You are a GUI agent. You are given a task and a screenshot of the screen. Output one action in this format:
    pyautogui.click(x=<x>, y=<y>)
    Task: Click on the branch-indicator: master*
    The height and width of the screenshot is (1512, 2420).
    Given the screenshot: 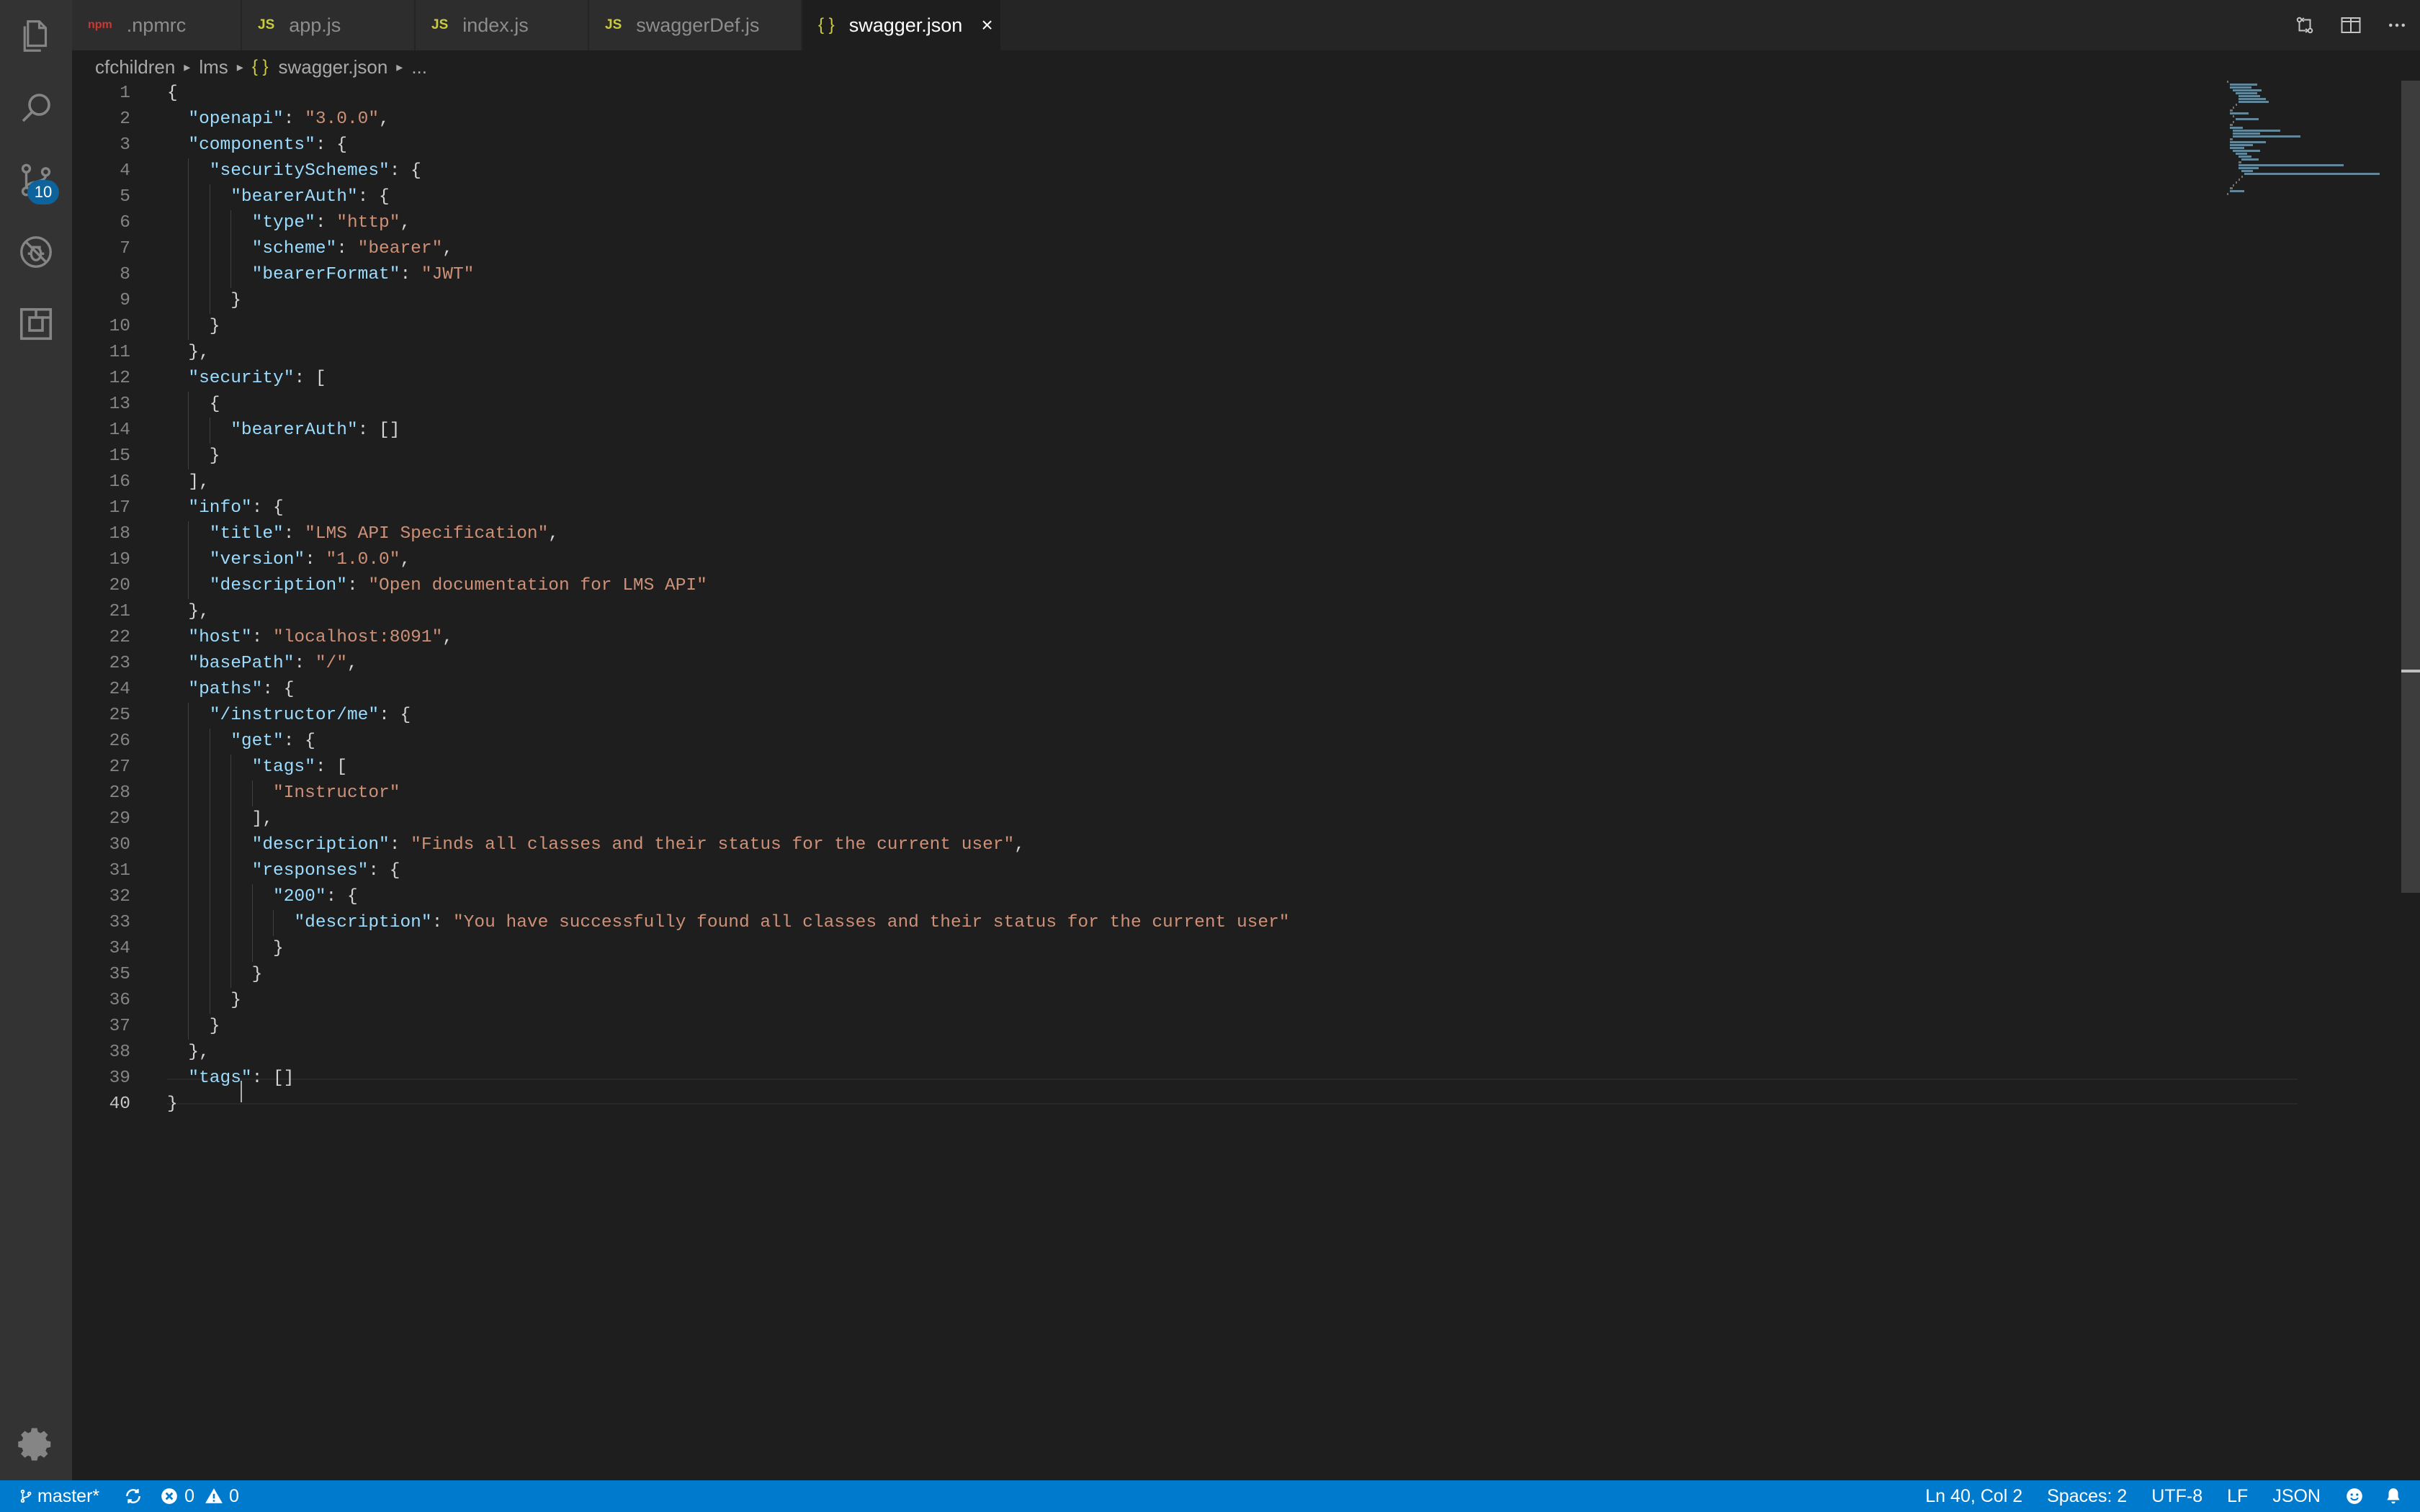 What is the action you would take?
    pyautogui.click(x=54, y=1496)
    